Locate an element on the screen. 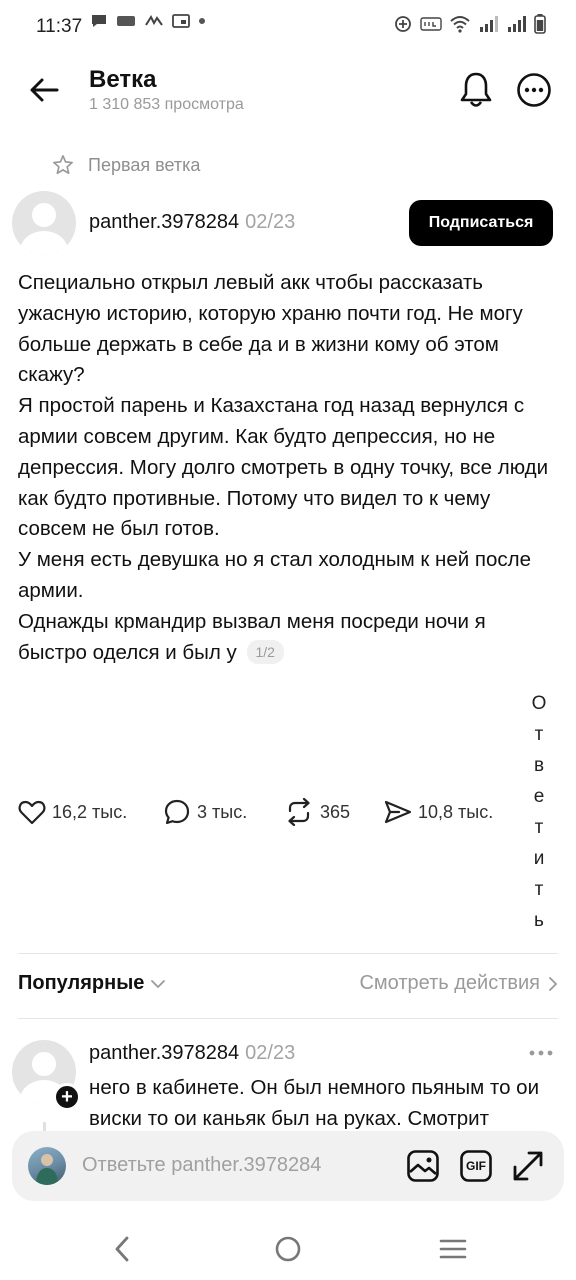  expand-composer-button is located at coordinates (528, 1166).